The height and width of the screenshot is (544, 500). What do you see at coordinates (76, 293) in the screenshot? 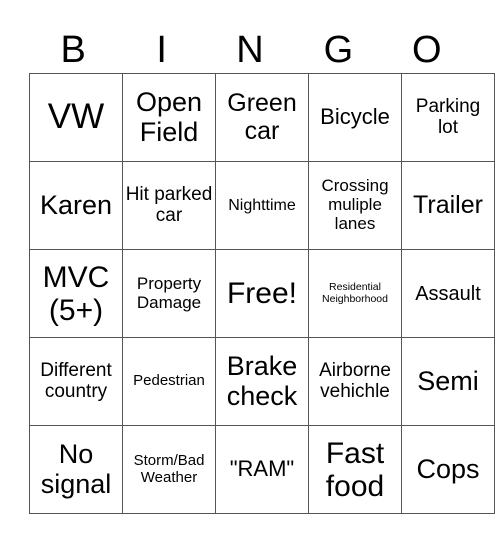
I see `bingo-cell: MVC (5+)` at bounding box center [76, 293].